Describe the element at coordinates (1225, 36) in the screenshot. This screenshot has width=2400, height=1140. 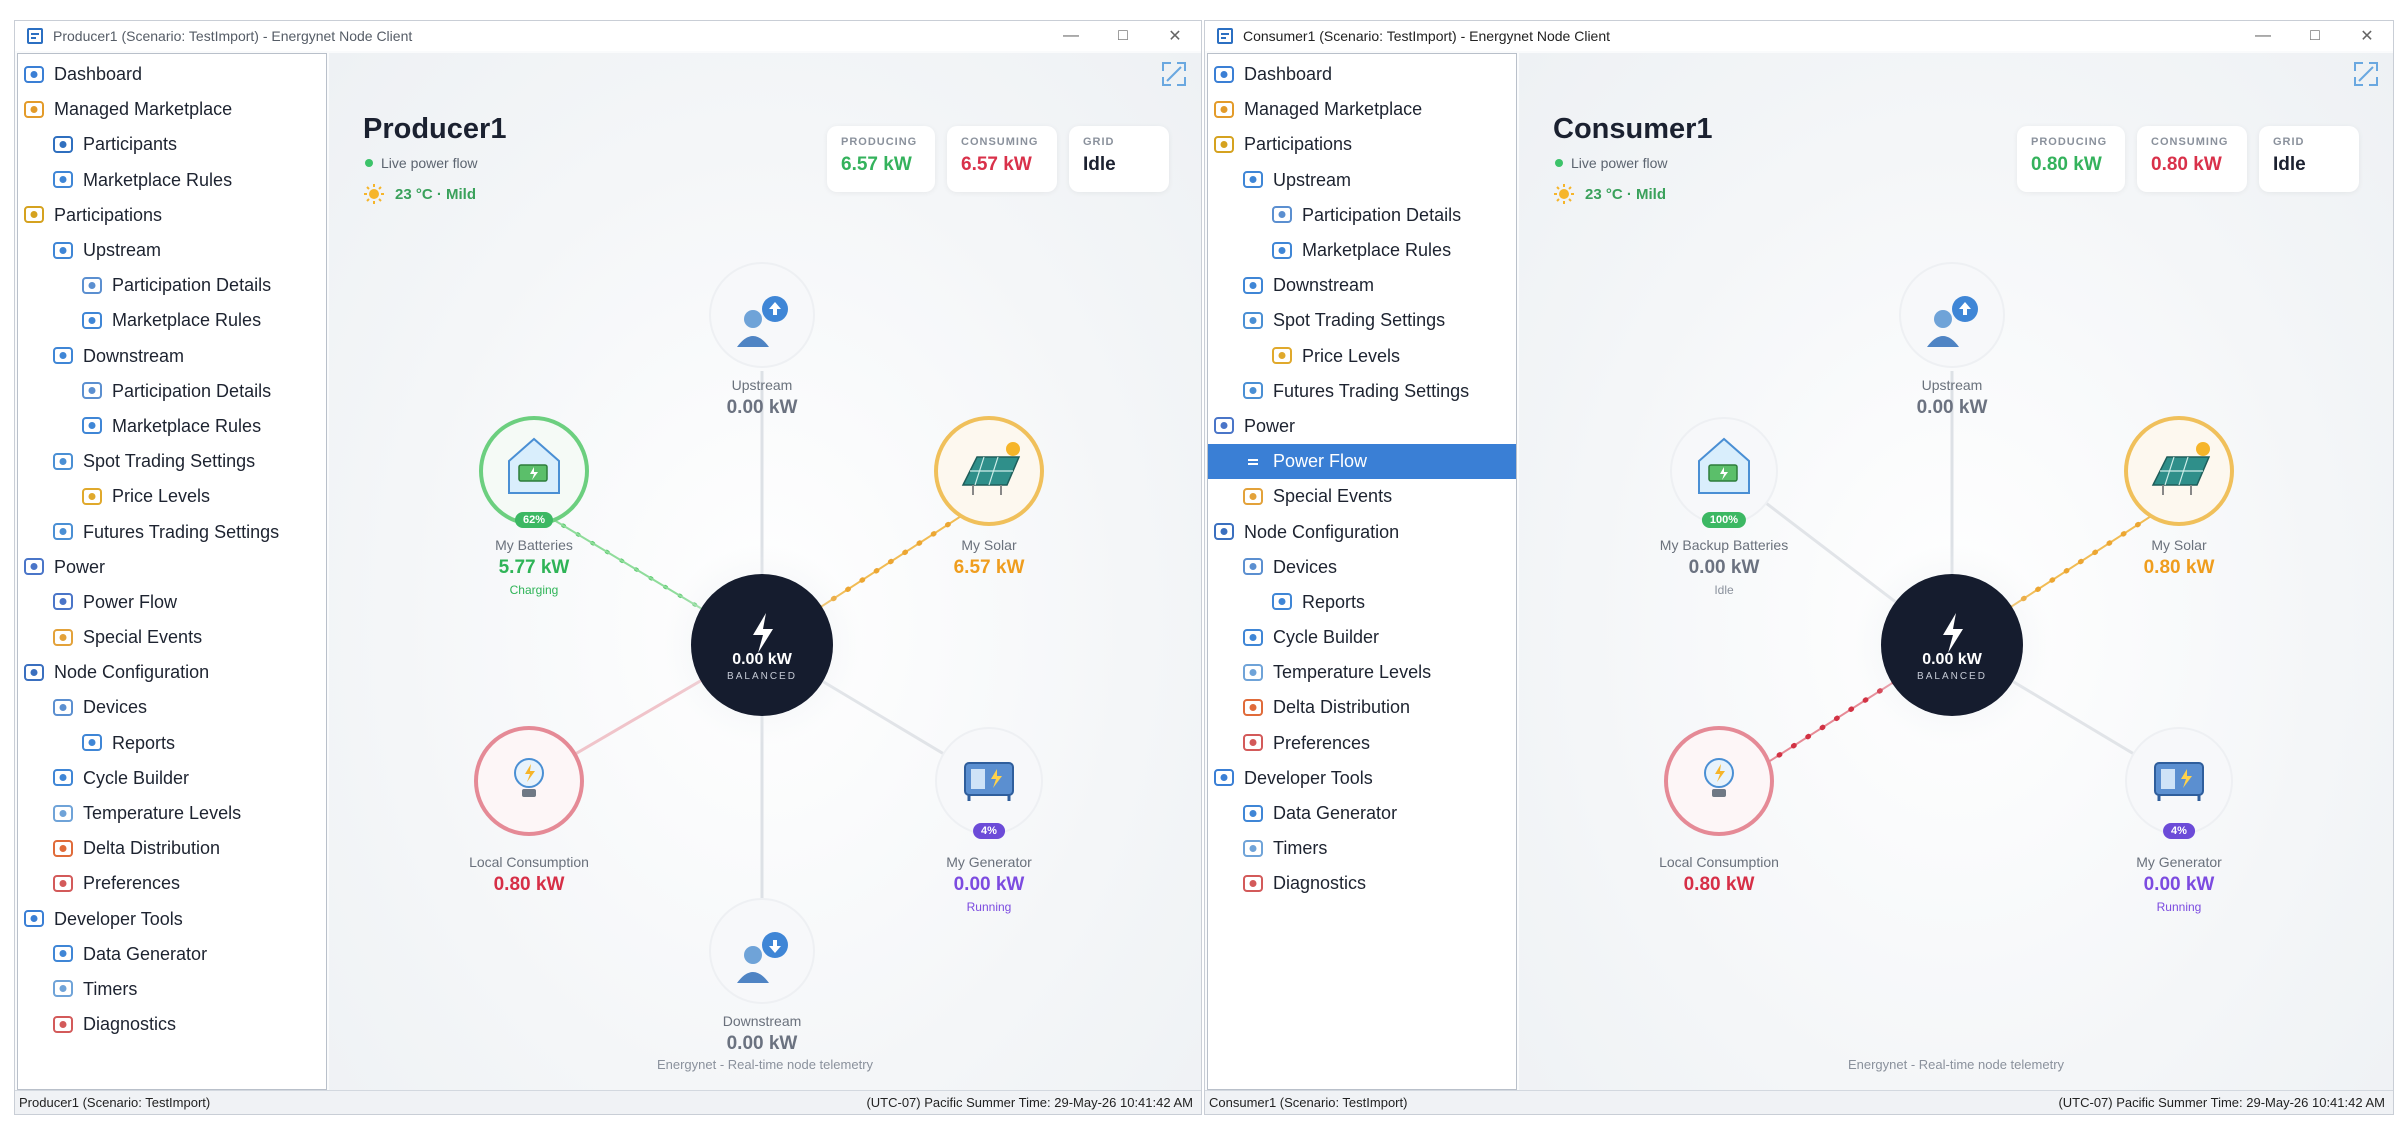
I see `app-icon` at that location.